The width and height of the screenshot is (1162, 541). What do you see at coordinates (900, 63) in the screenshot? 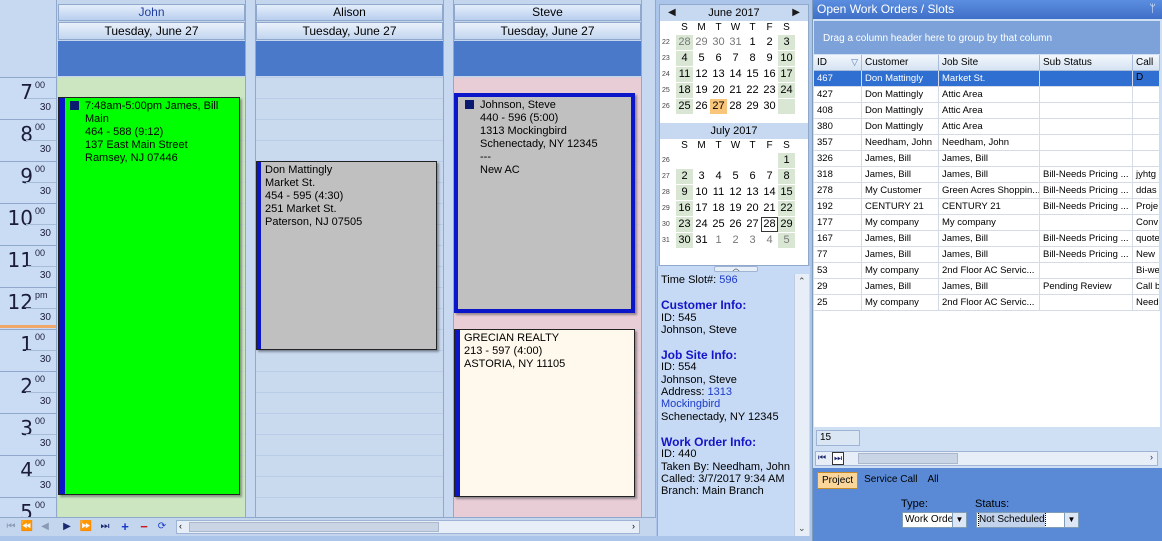
I see `column-header-customer: Customer` at bounding box center [900, 63].